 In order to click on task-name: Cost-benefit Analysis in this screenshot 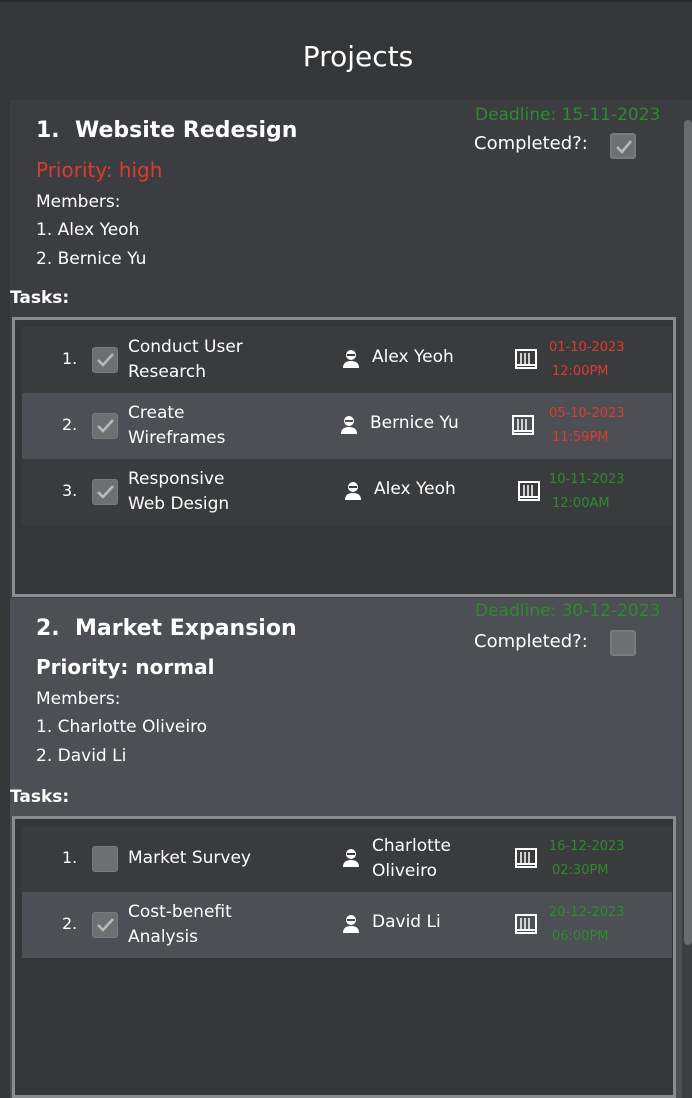, I will do `click(223, 925)`.